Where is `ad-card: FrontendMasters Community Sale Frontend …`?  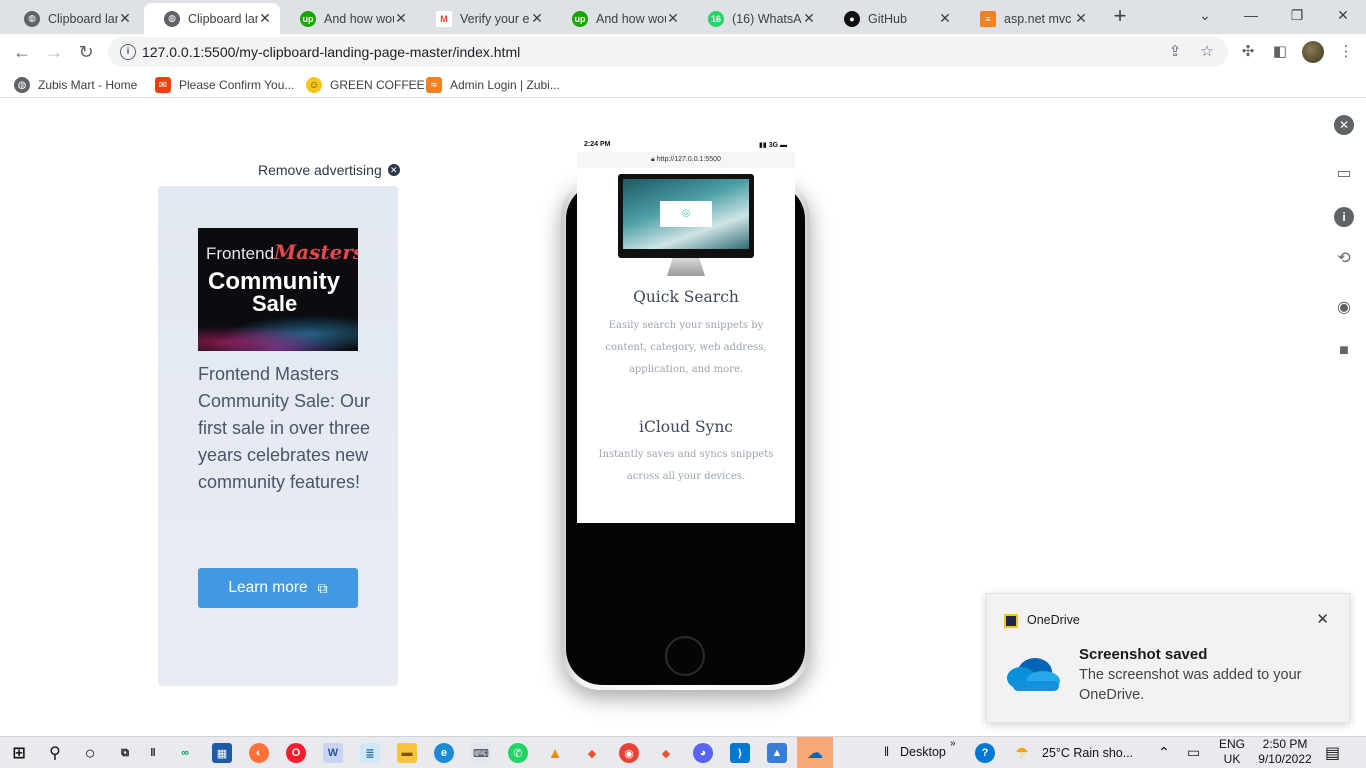 ad-card: FrontendMasters Community Sale Frontend … is located at coordinates (278, 436).